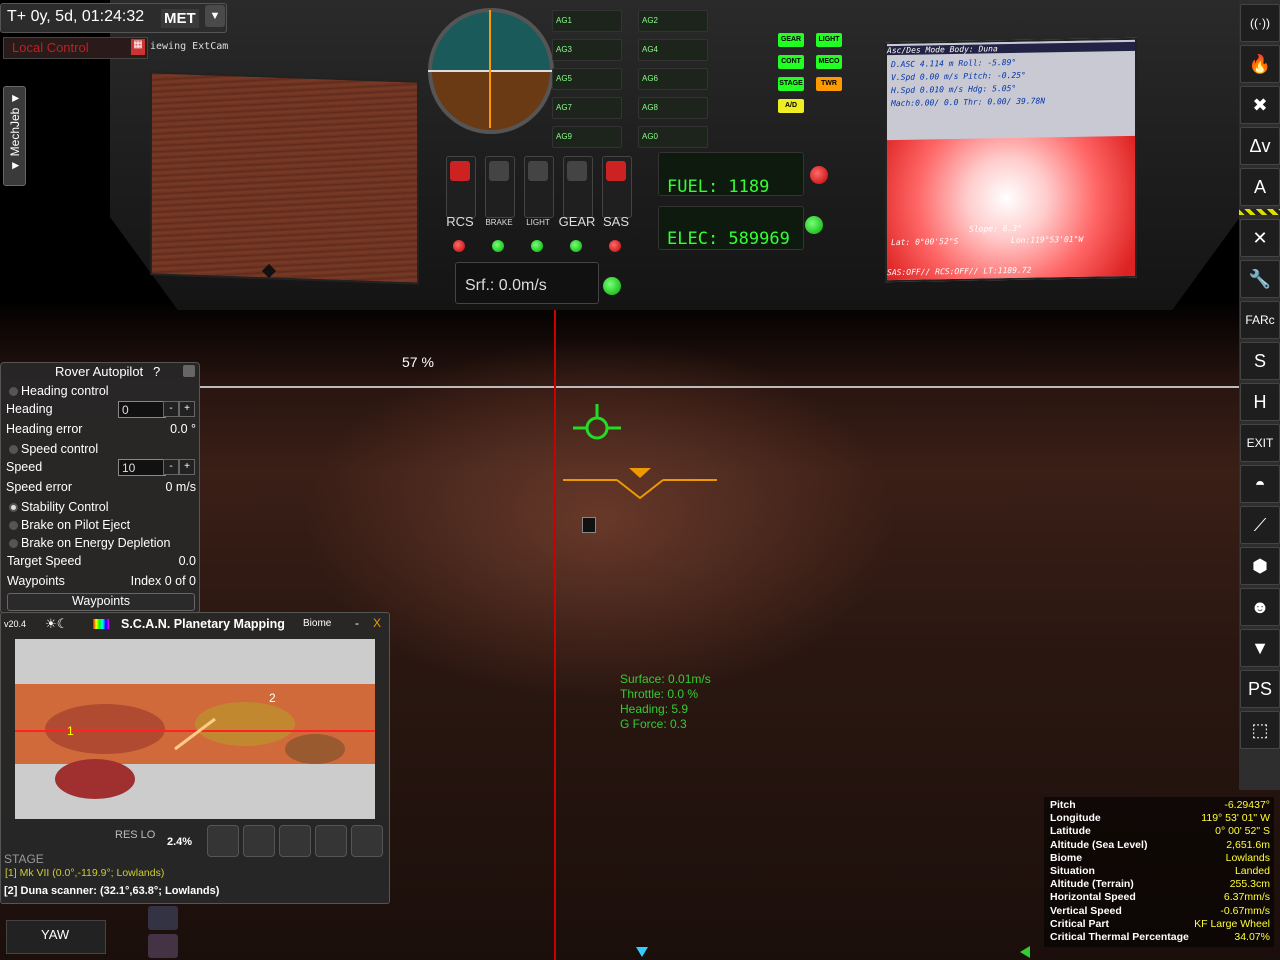 The height and width of the screenshot is (960, 1280). Describe the element at coordinates (460, 221) in the screenshot. I see `switch-label: RCS` at that location.